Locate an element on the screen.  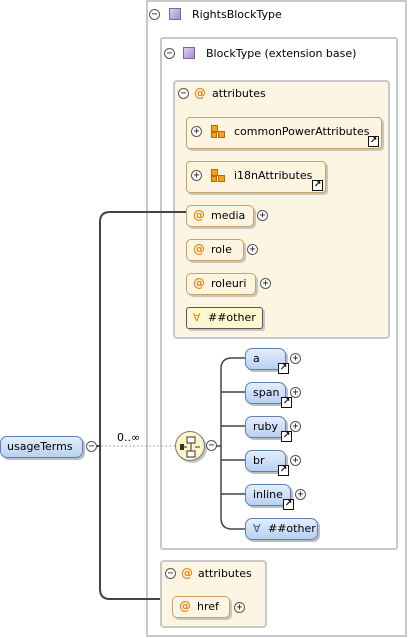
element-label: br is located at coordinates (259, 460).